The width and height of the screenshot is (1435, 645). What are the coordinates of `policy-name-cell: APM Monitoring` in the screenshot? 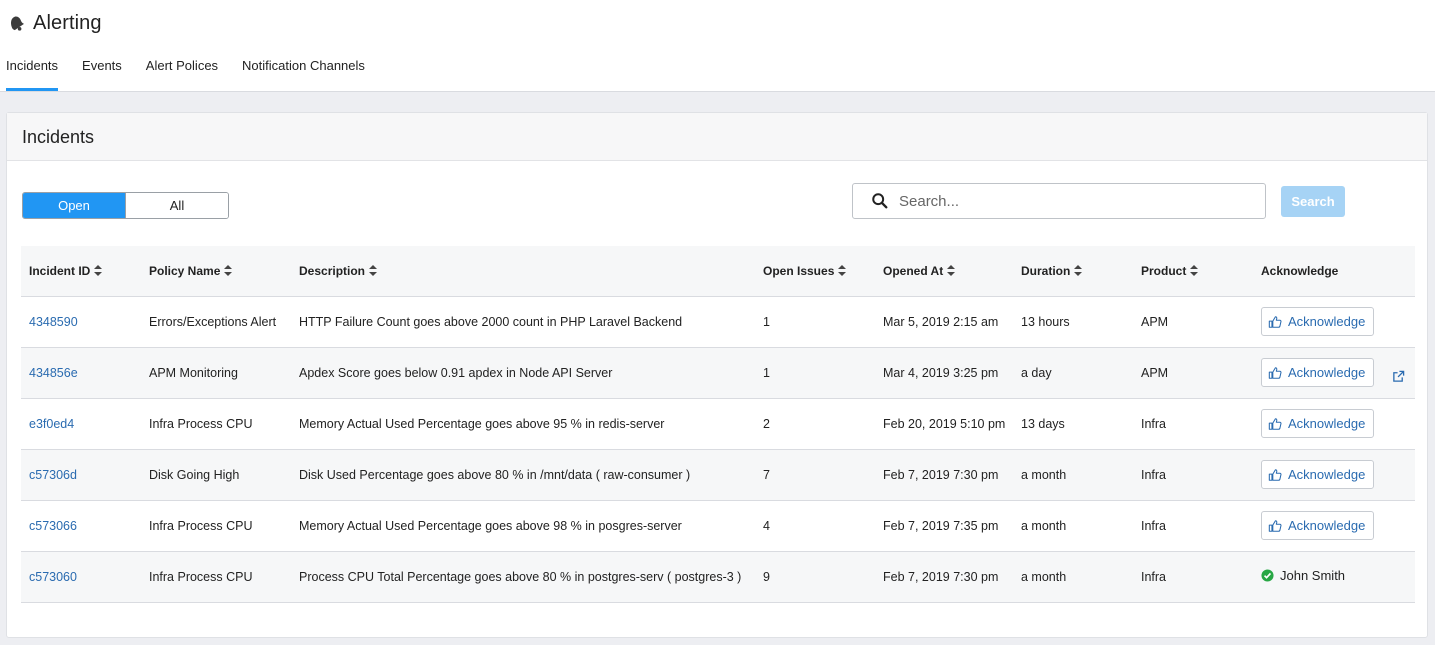 It's located at (193, 372).